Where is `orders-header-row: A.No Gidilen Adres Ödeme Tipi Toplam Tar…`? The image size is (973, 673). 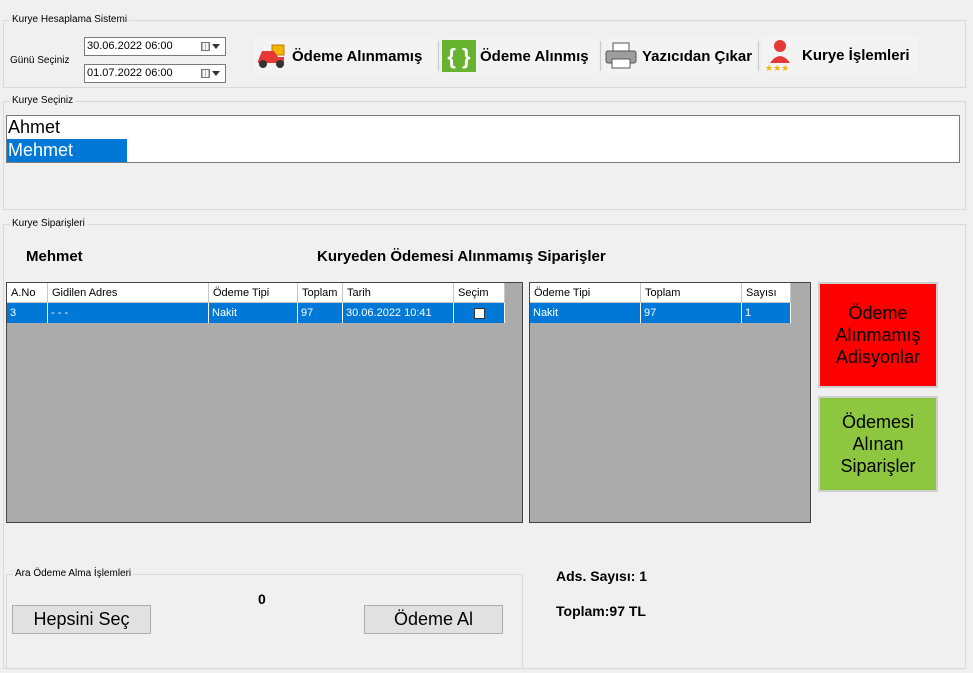 orders-header-row: A.No Gidilen Adres Ödeme Tipi Toplam Tar… is located at coordinates (256, 293).